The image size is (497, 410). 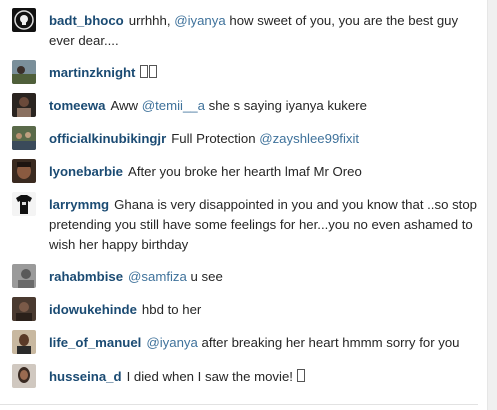 I want to click on comment-username: husseina_d, so click(x=85, y=376).